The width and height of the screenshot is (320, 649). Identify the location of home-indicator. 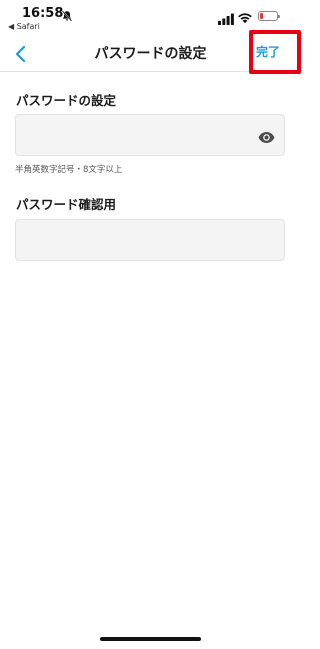
(150, 639).